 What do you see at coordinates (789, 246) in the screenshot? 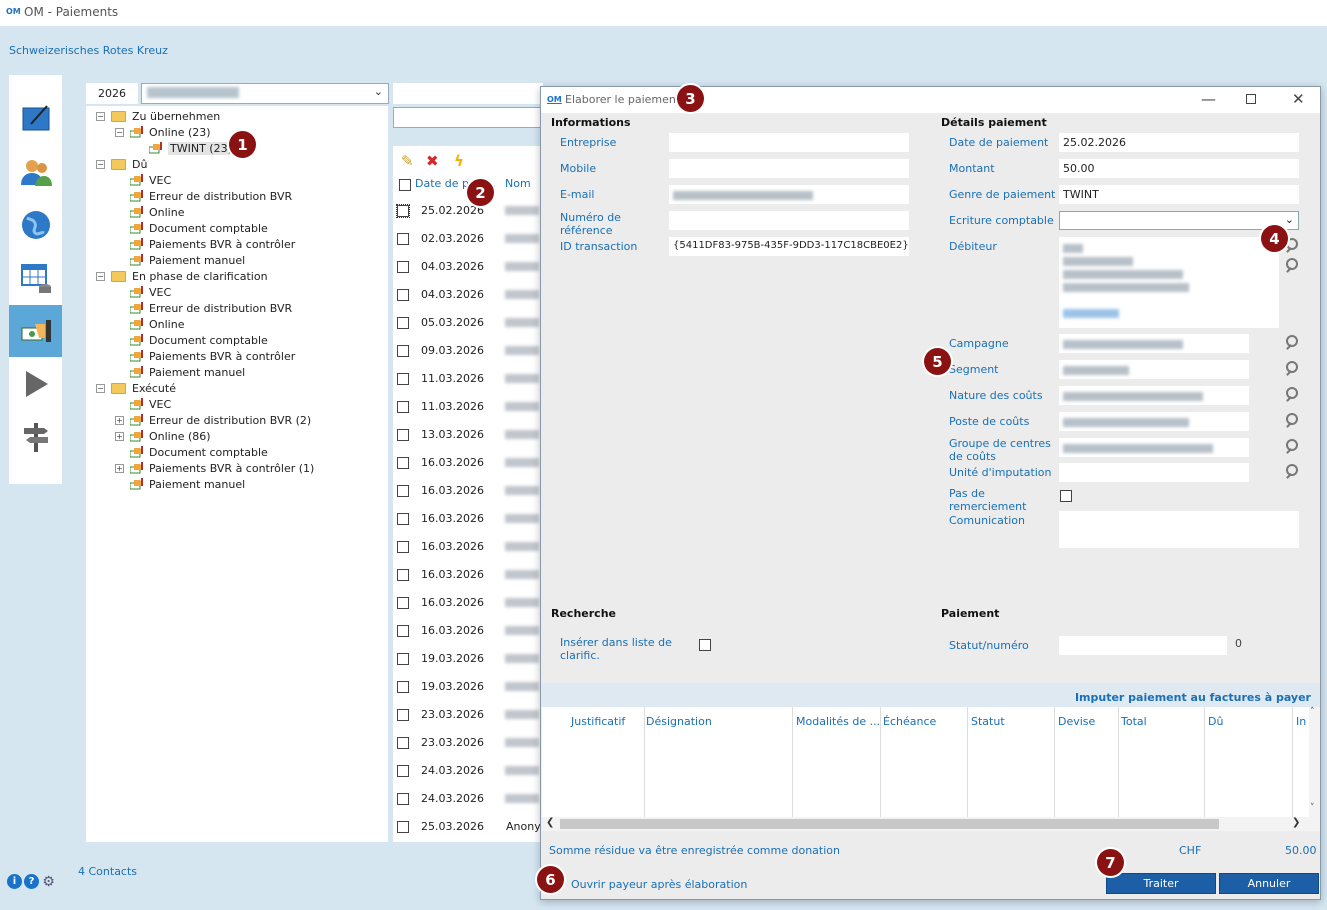
I see `field-transaction: {5411DF83-975B-435F-9DD3-117C18CBE0E2}` at bounding box center [789, 246].